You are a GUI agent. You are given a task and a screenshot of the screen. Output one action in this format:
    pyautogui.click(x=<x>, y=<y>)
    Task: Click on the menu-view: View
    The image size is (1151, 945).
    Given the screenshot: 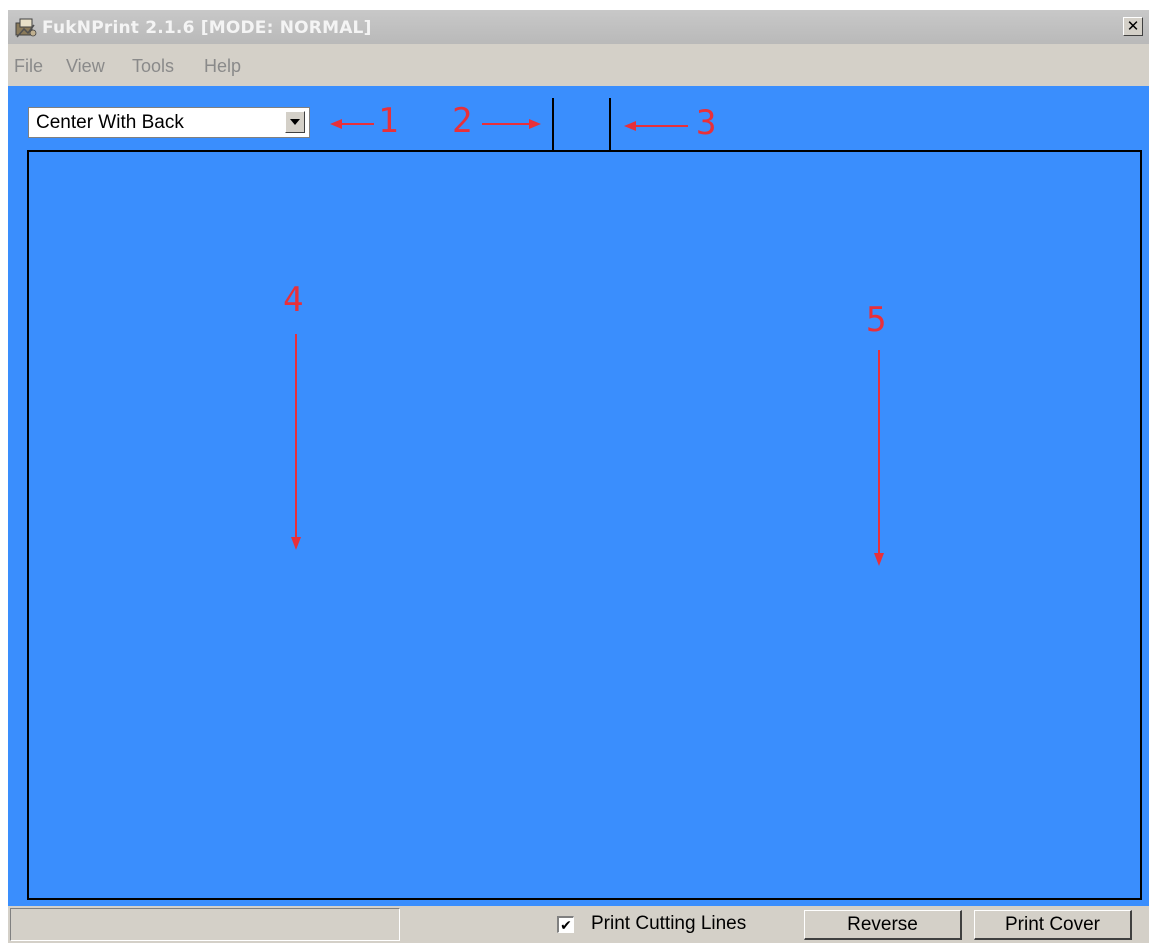 What is the action you would take?
    pyautogui.click(x=85, y=66)
    